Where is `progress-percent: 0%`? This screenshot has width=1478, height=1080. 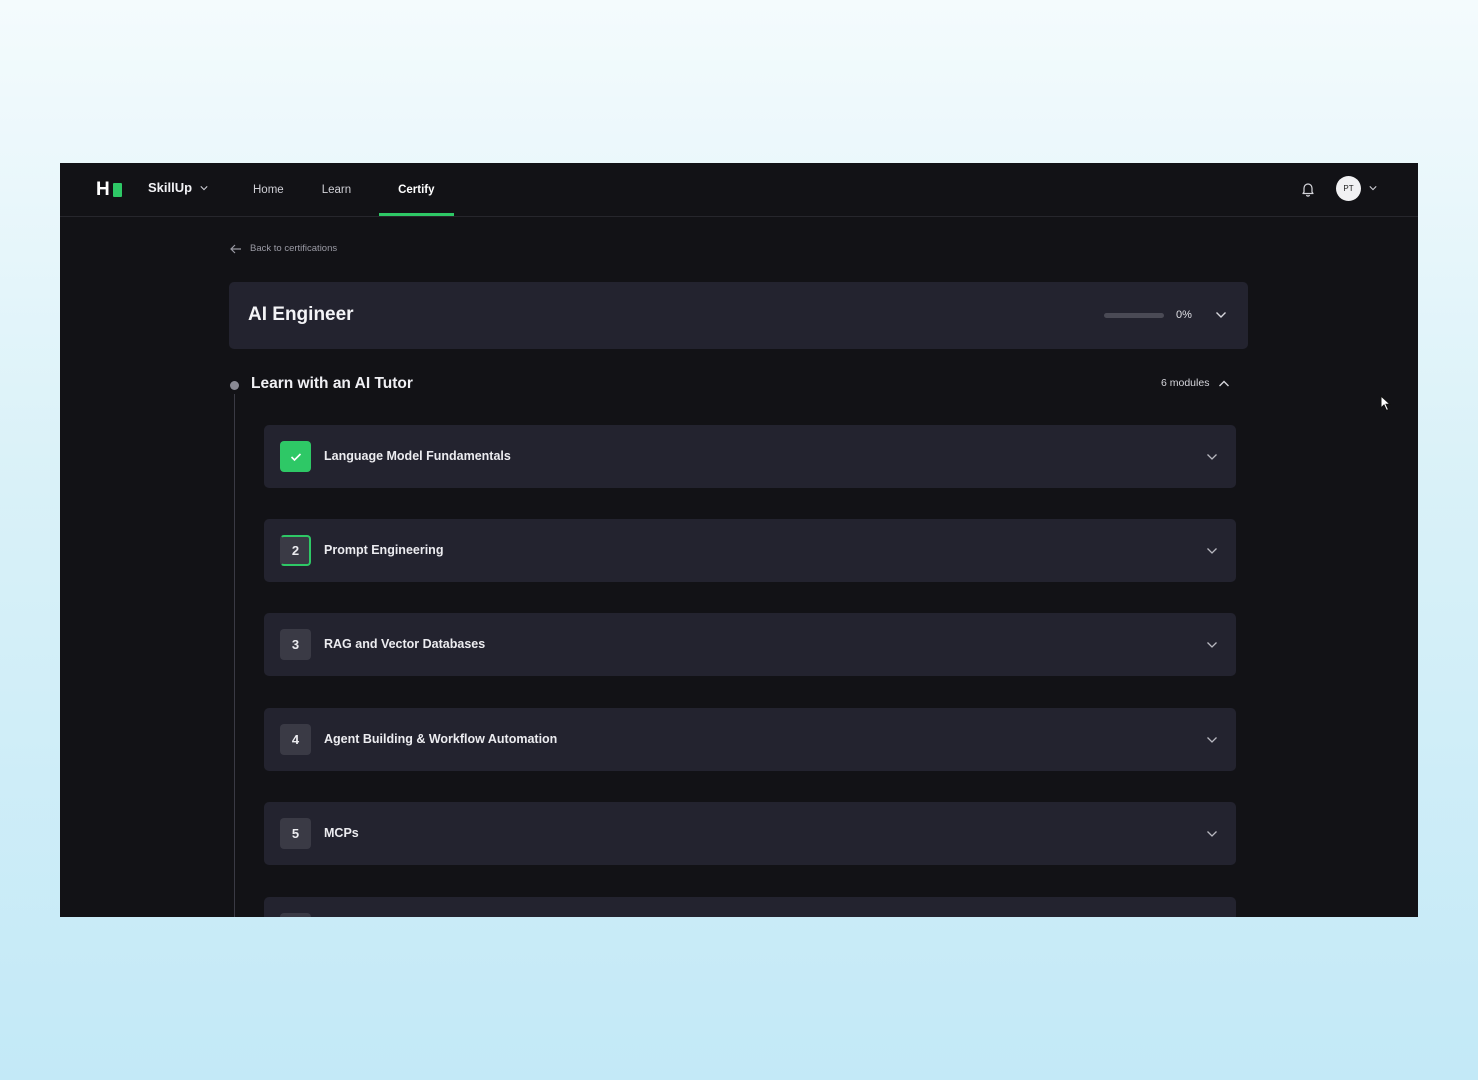 progress-percent: 0% is located at coordinates (1184, 315).